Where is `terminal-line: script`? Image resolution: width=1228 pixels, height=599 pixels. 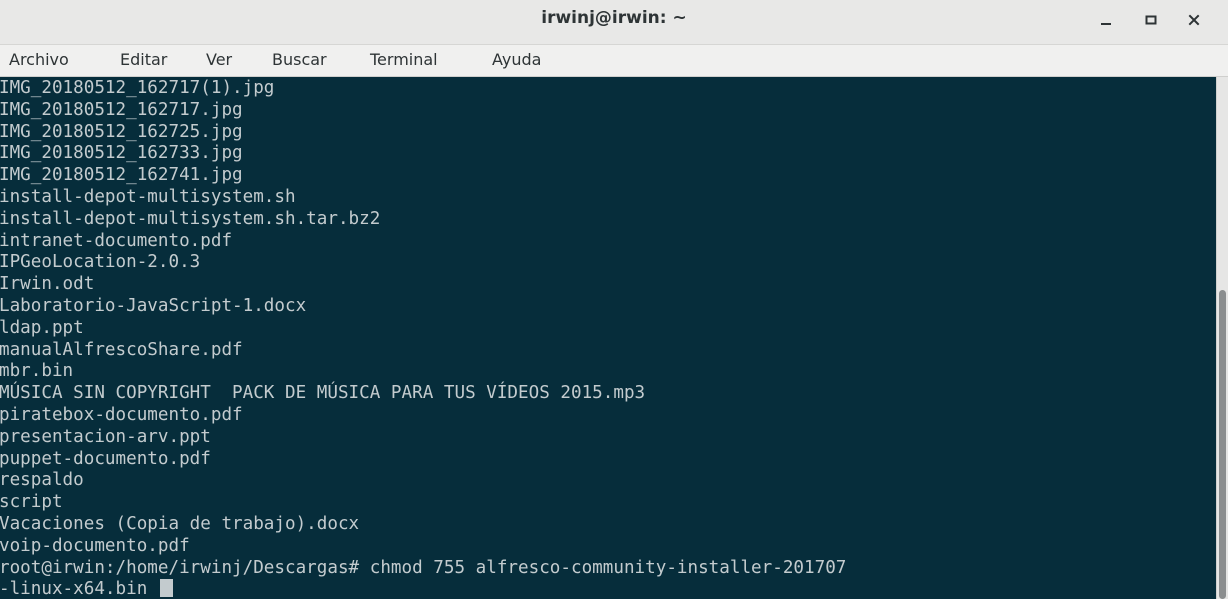
terminal-line: script is located at coordinates (31, 502).